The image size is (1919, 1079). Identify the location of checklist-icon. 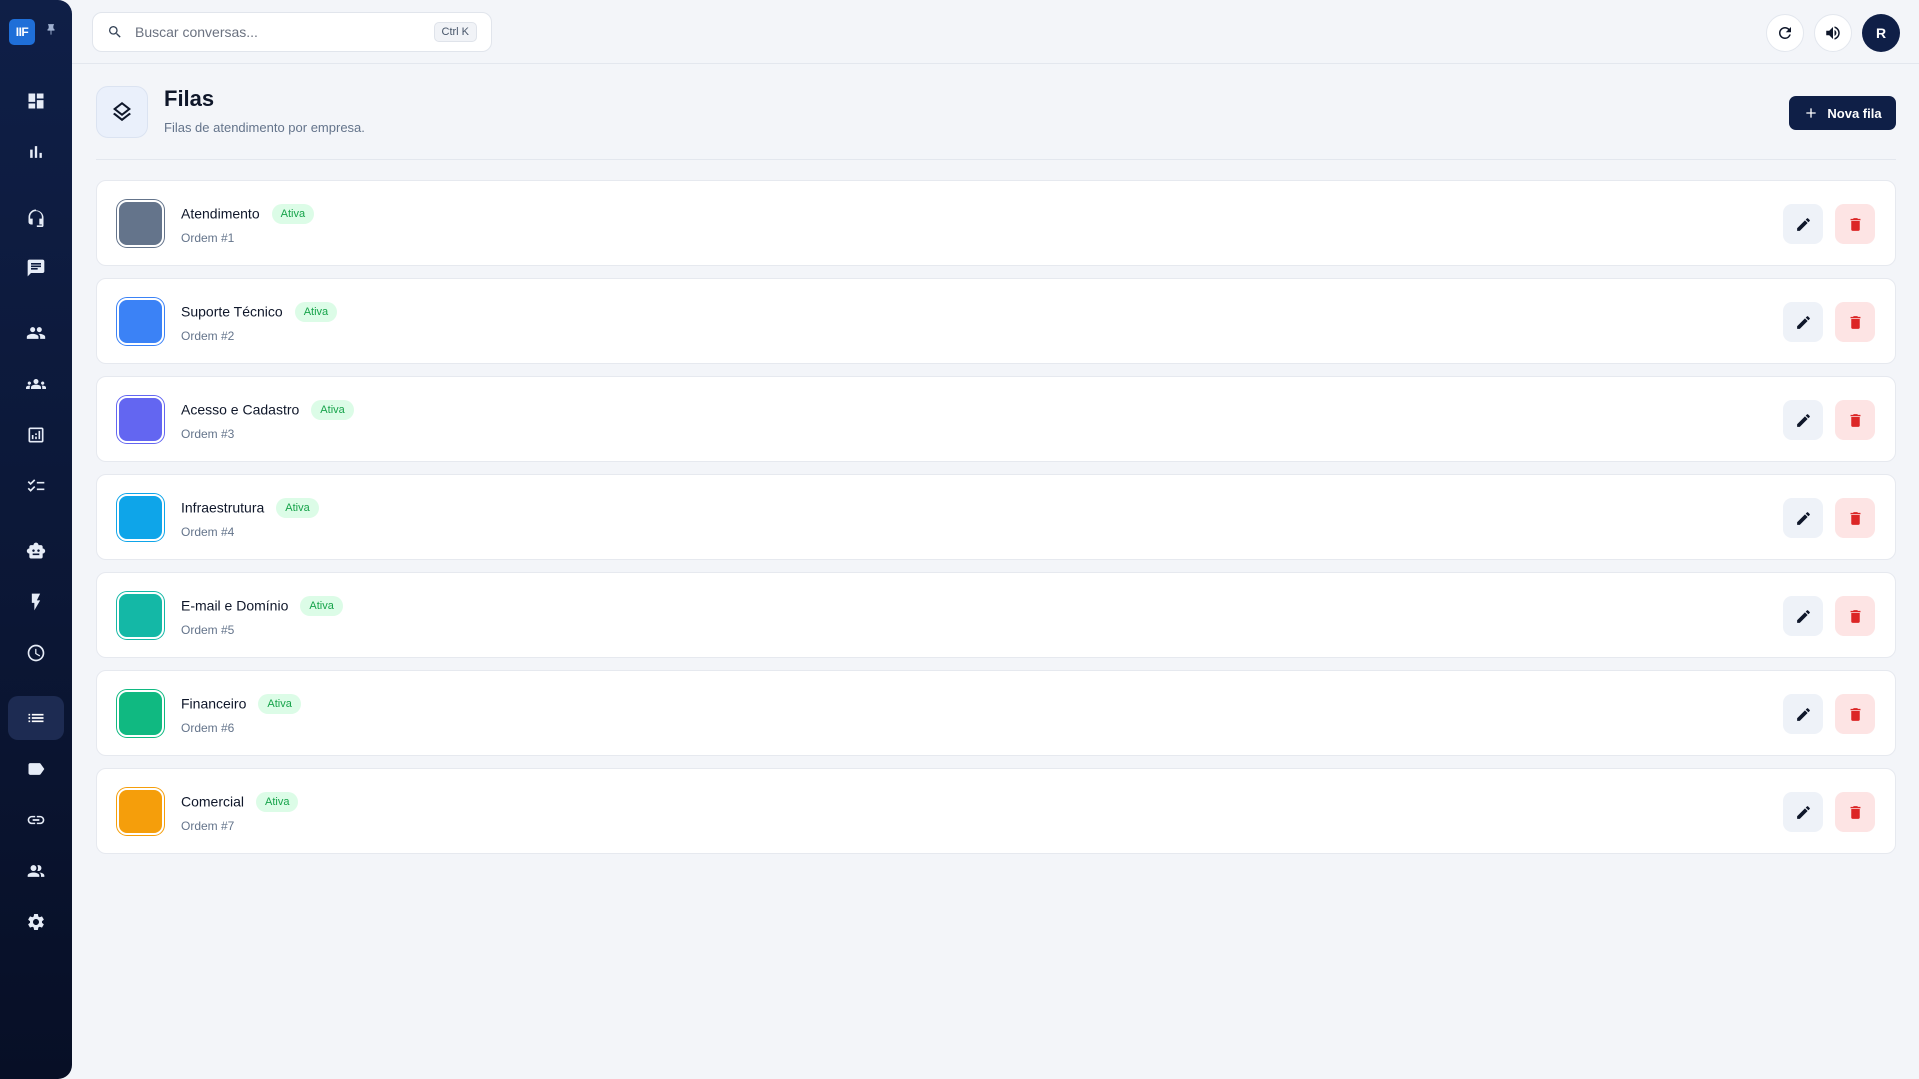
(36, 485).